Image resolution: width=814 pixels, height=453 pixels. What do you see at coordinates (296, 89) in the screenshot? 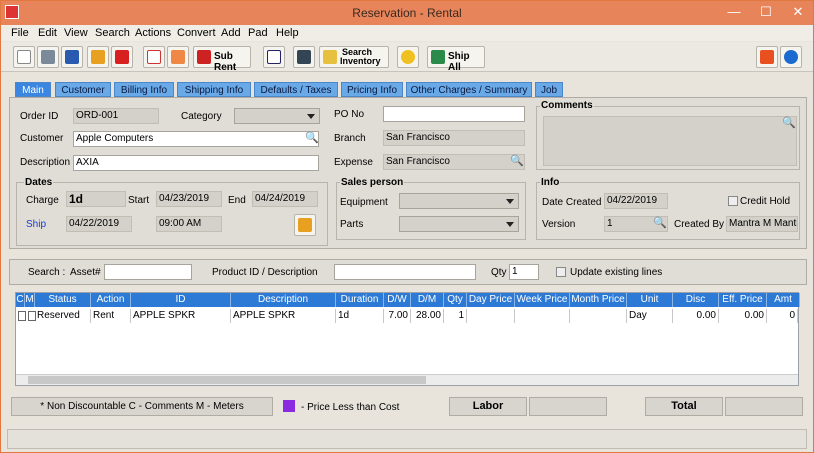
I see `tab-defaults-taxes: Defaults / Taxes` at bounding box center [296, 89].